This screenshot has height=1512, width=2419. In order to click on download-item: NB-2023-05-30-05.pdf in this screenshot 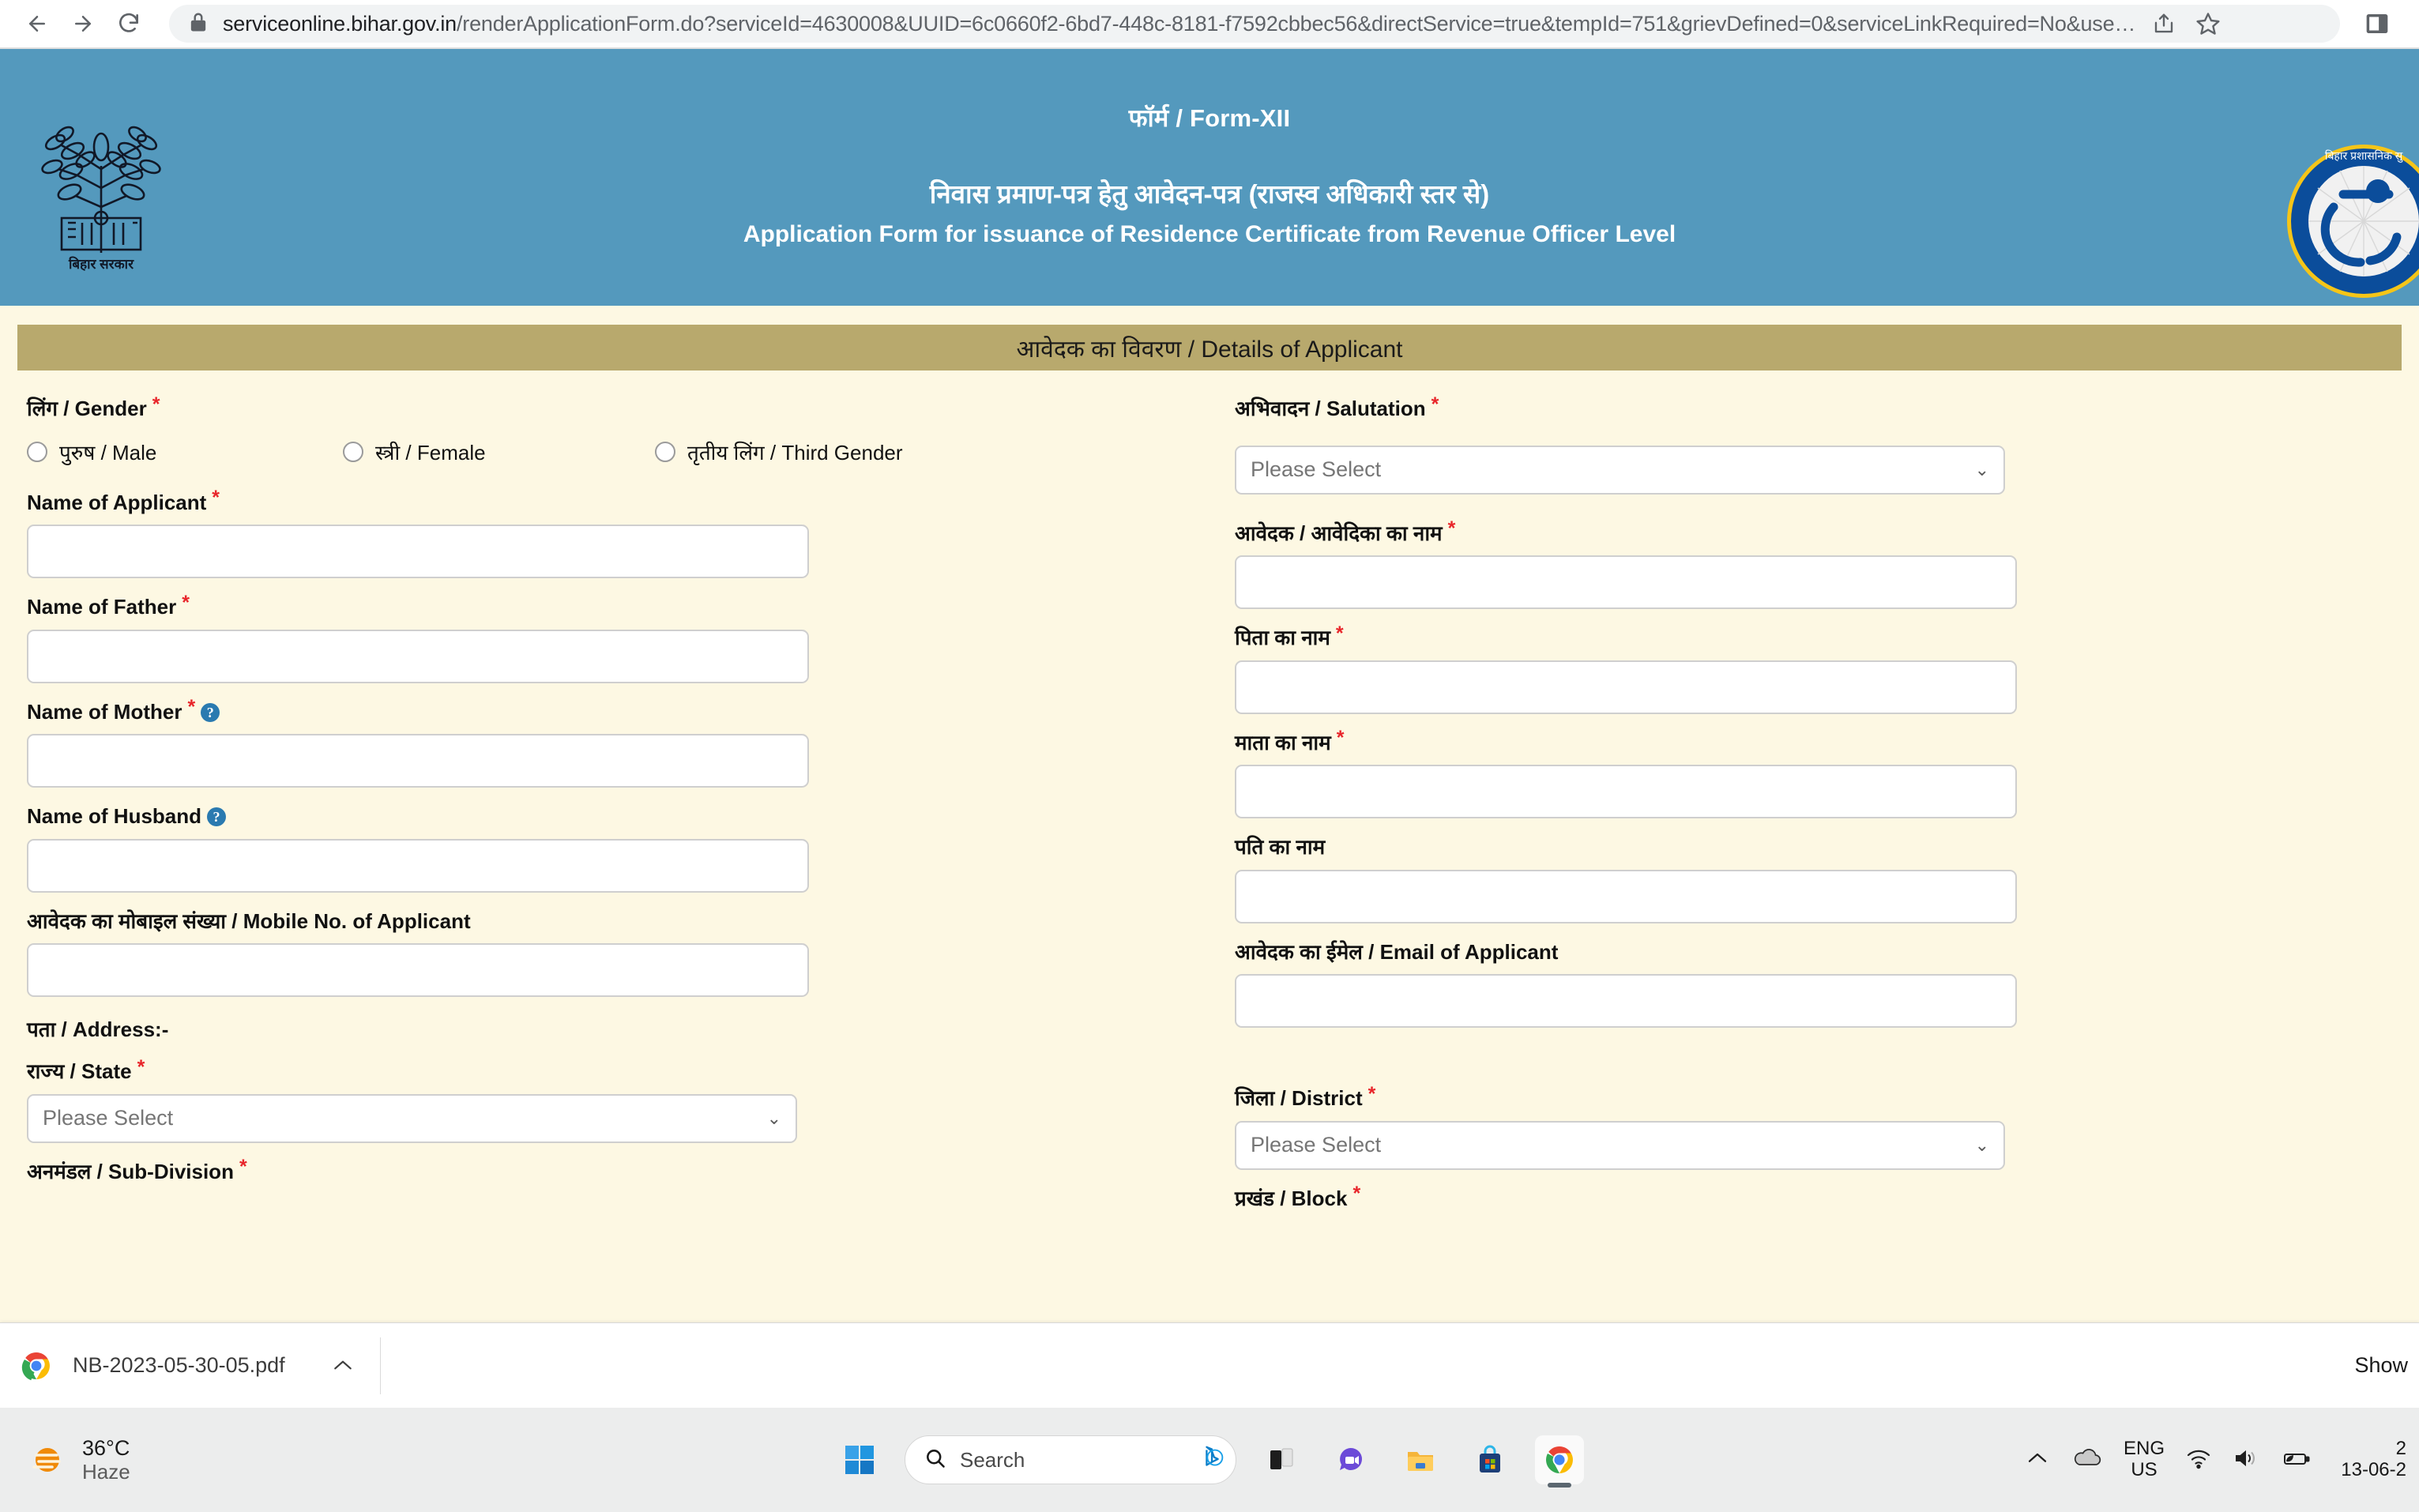, I will do `click(176, 1366)`.